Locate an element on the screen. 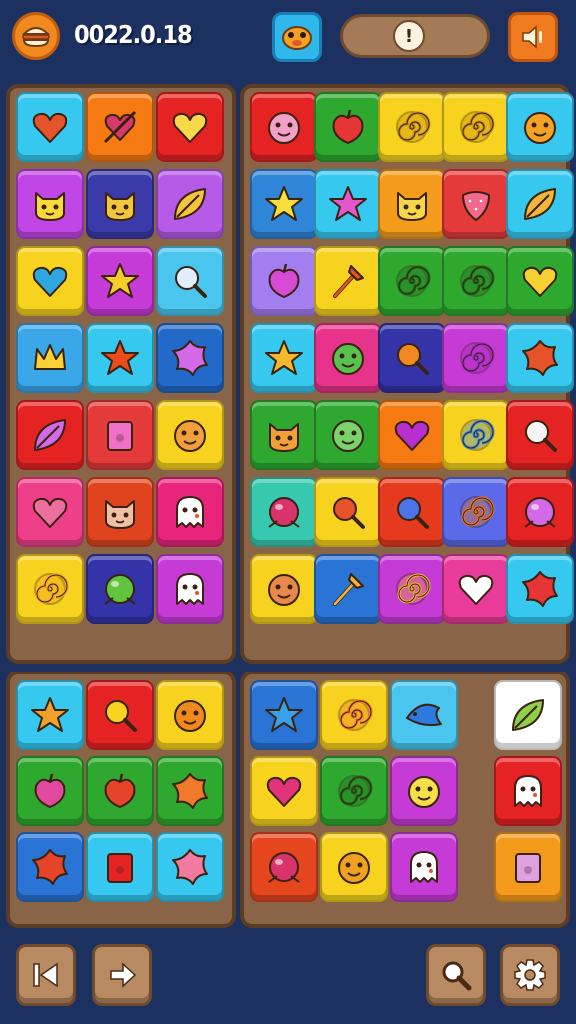 This screenshot has width=576, height=1024. square-icon is located at coordinates (120, 868).